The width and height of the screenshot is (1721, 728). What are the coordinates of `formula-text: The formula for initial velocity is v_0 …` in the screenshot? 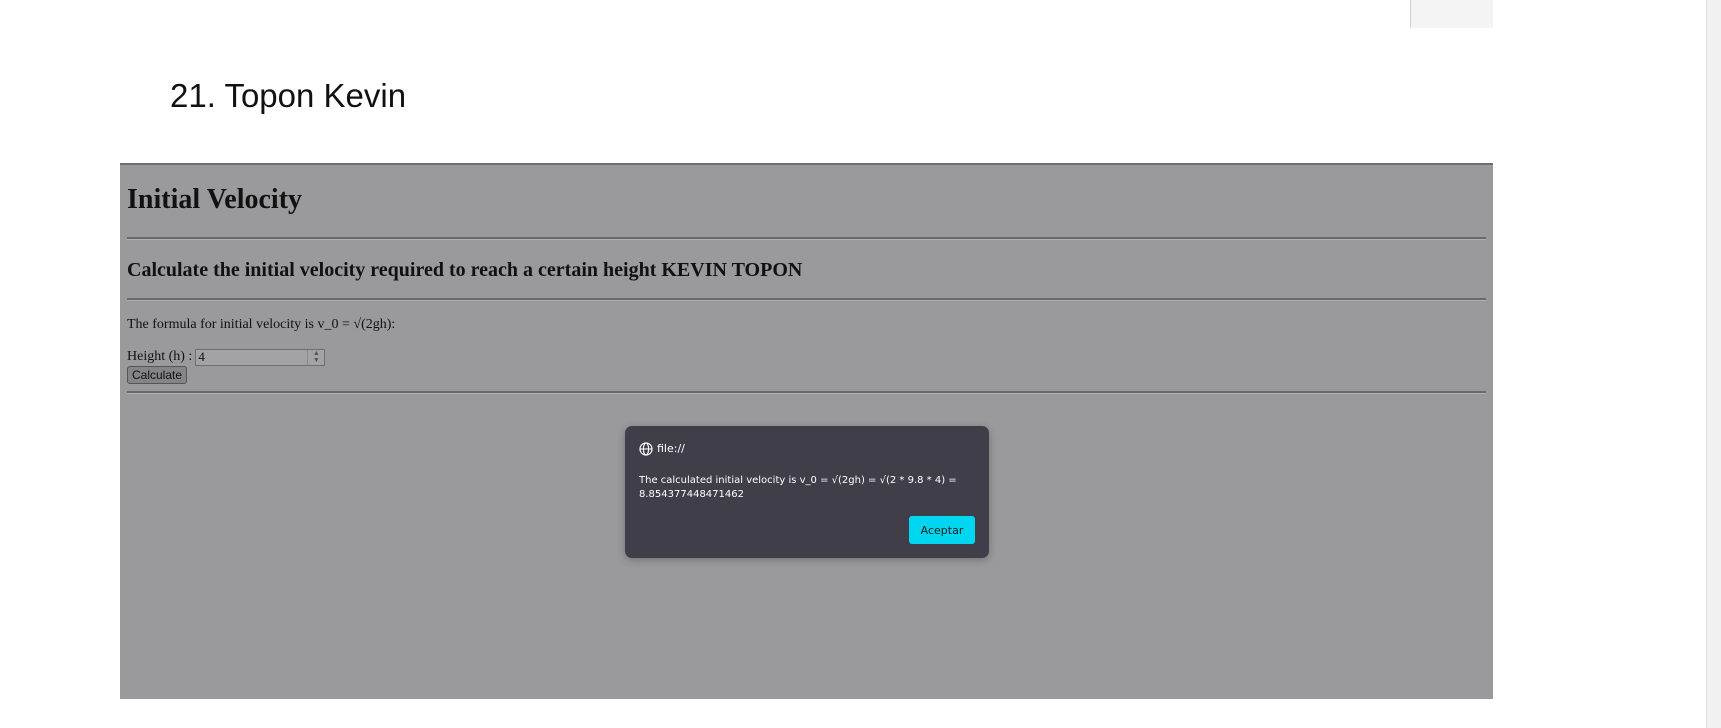 It's located at (261, 324).